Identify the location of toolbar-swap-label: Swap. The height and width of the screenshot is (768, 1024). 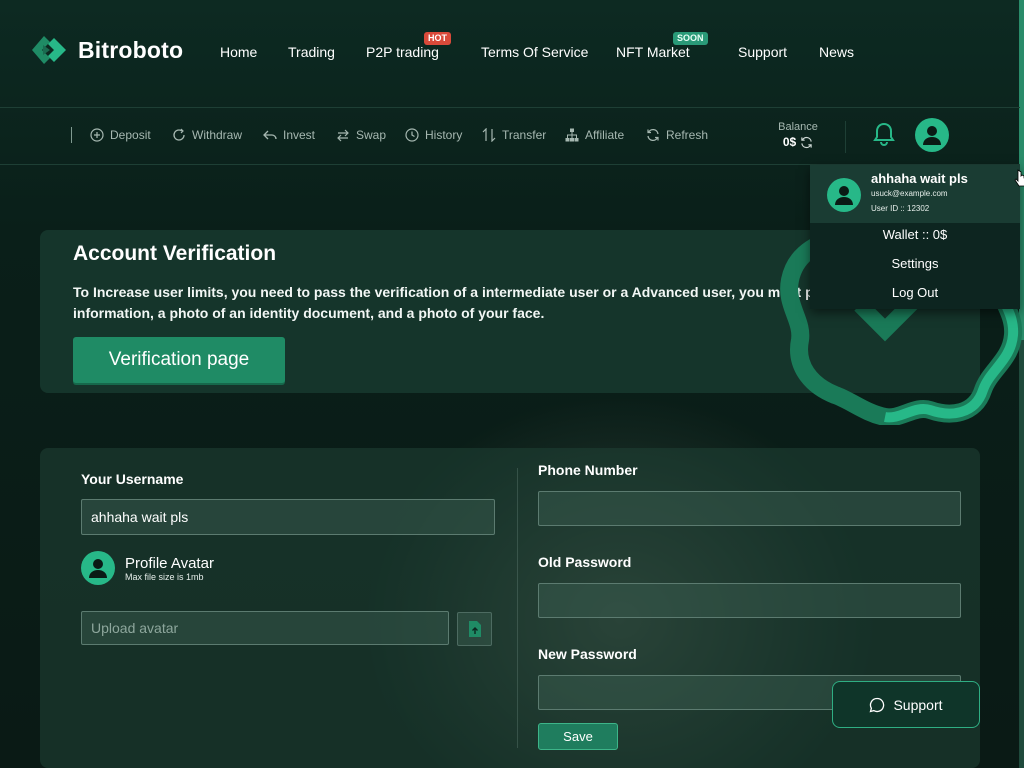
(371, 135).